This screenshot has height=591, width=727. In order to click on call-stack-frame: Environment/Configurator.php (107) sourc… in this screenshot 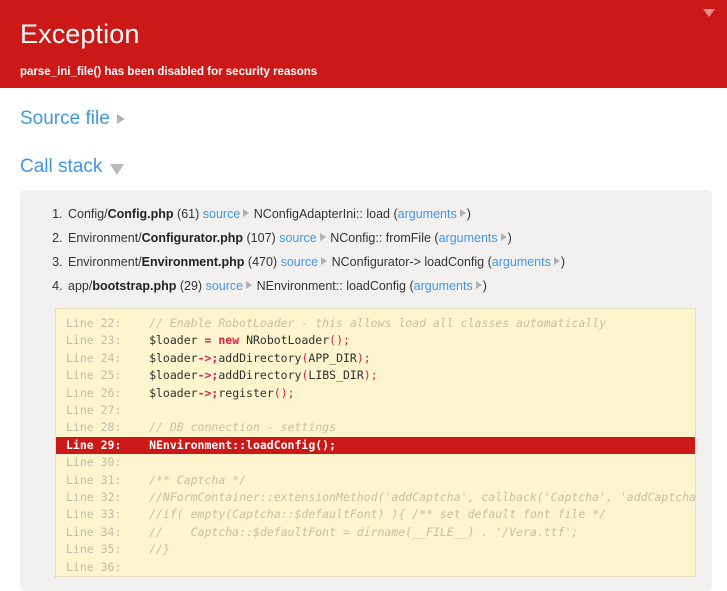, I will do `click(382, 238)`.